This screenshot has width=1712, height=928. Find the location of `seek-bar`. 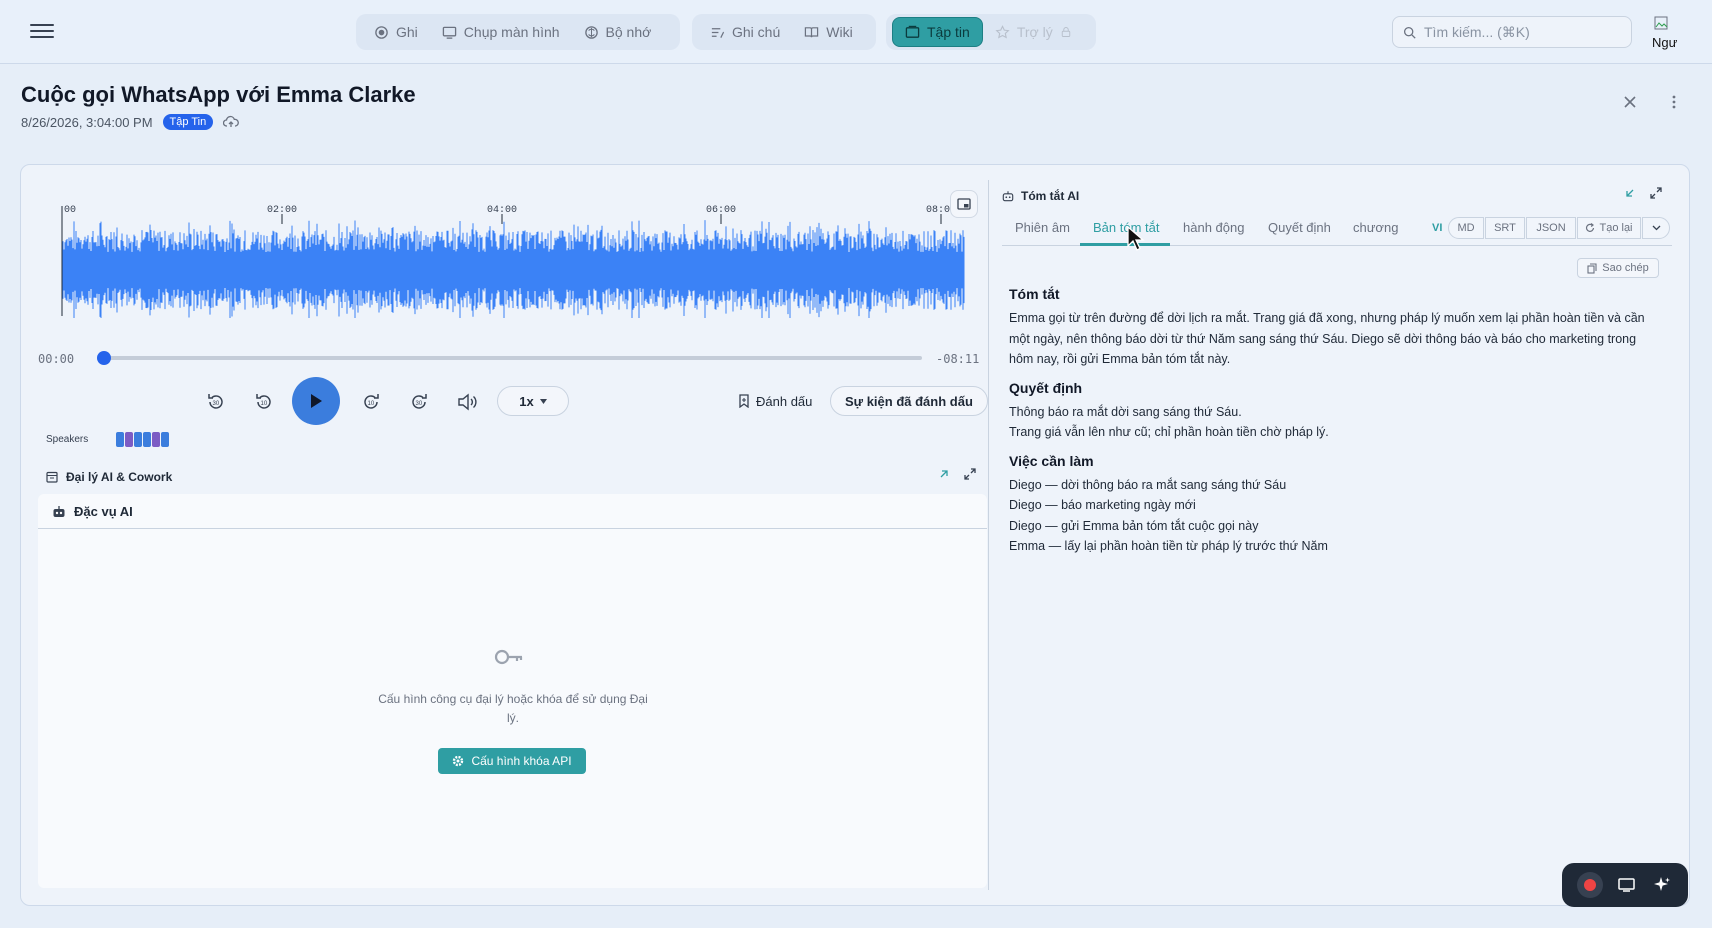

seek-bar is located at coordinates (509, 358).